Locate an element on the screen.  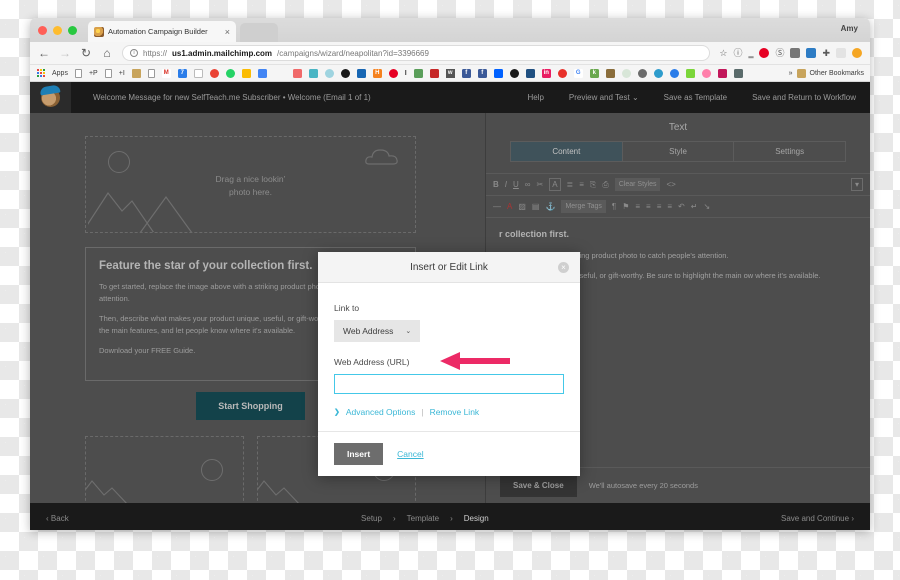
minimize-window-button is located at coordinates (57, 30).